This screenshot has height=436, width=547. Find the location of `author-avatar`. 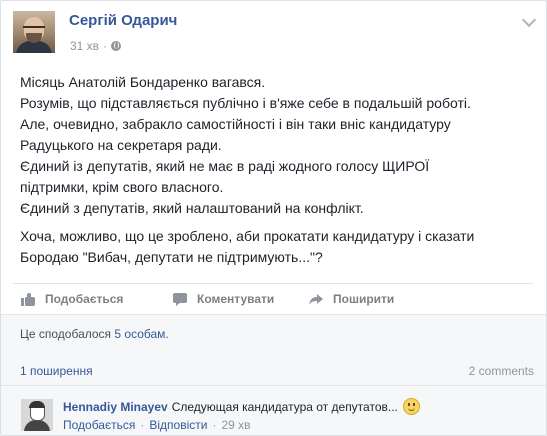

author-avatar is located at coordinates (34, 32).